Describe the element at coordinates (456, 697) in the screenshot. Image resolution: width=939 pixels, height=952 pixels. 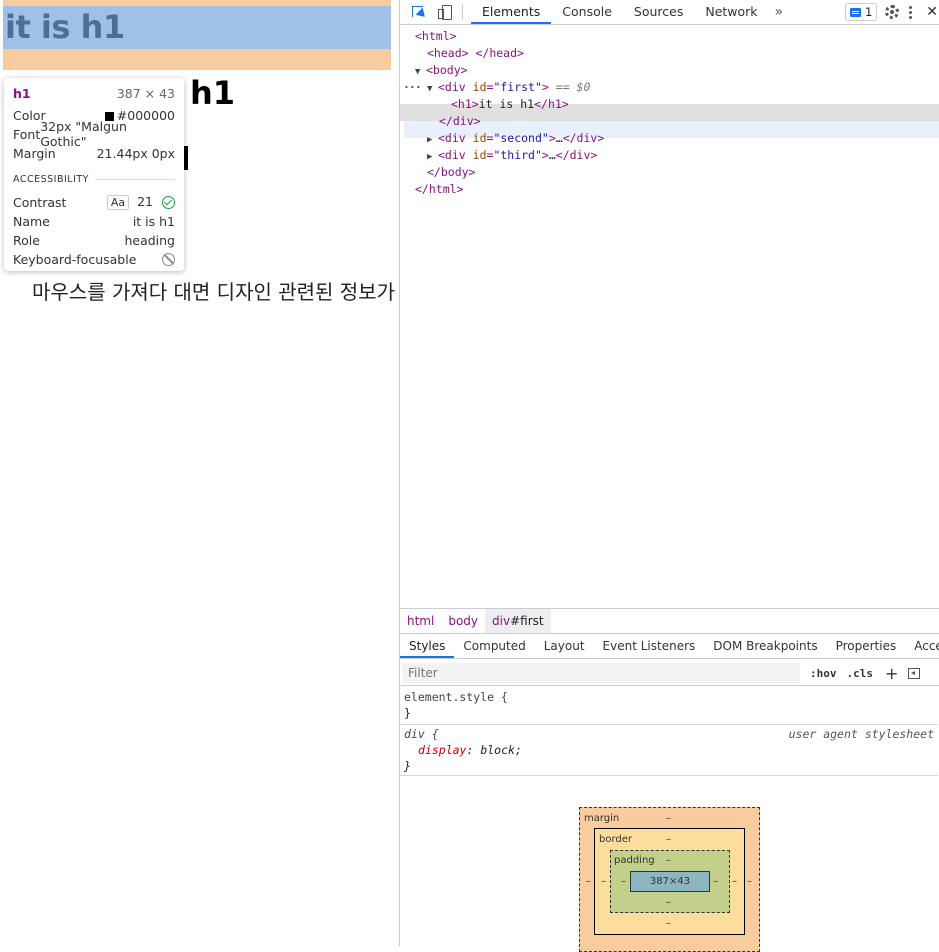
I see `element-style-selector: element.style {` at that location.